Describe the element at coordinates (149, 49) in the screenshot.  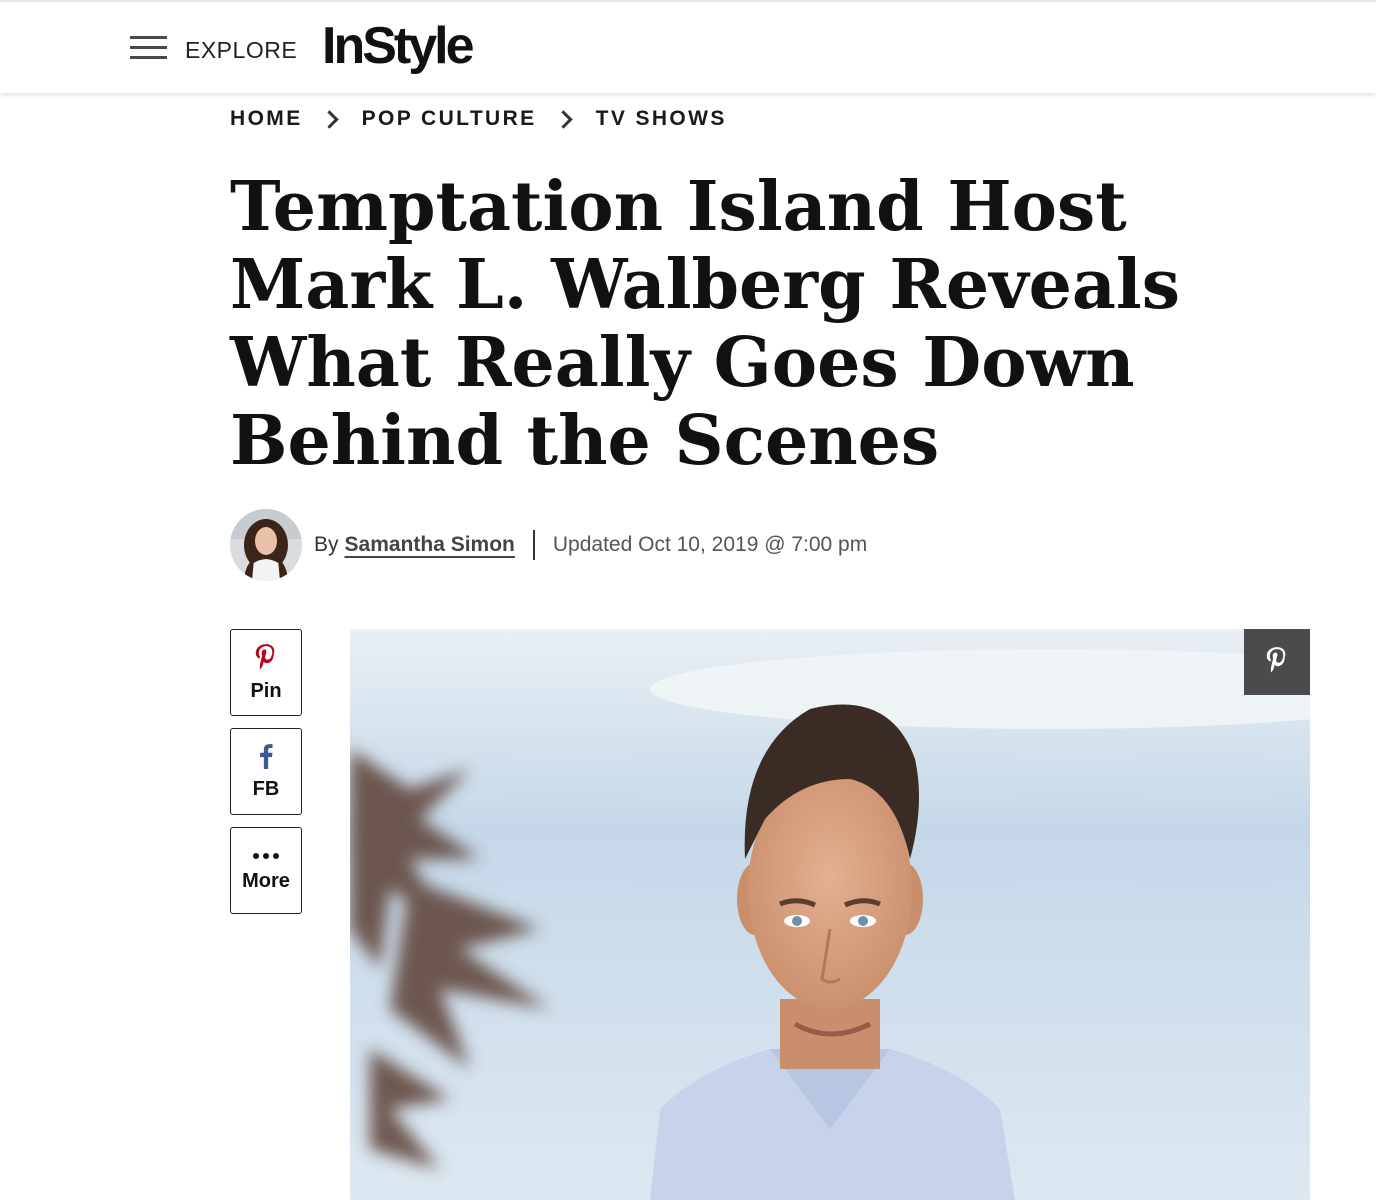
I see `hamburger-icon` at that location.